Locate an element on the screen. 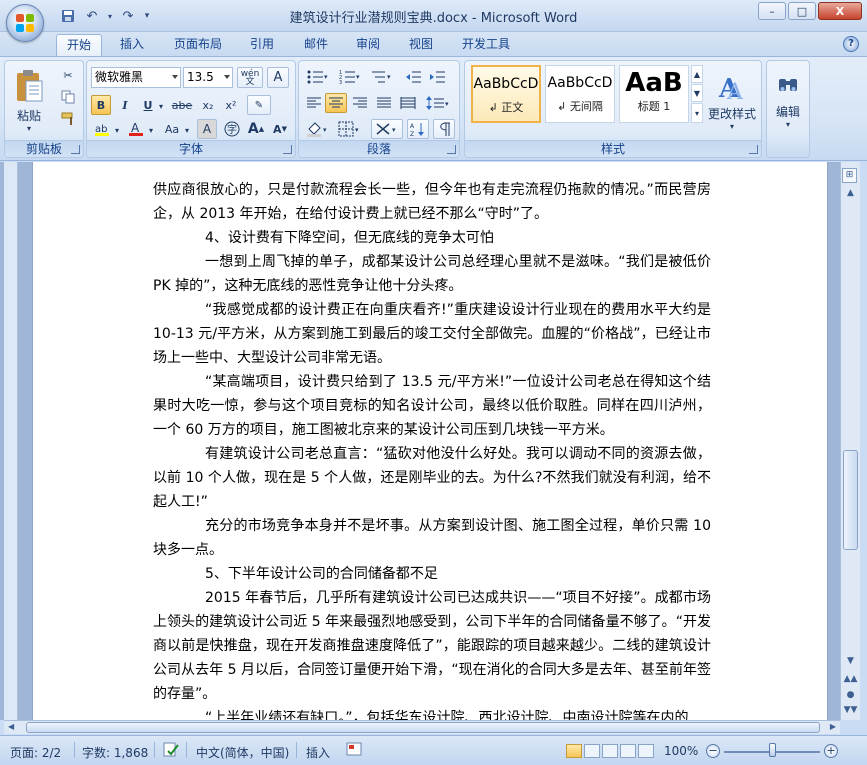 Image resolution: width=867 pixels, height=765 pixels. style-normal: AaBbCcD ↲ 正文 is located at coordinates (506, 94).